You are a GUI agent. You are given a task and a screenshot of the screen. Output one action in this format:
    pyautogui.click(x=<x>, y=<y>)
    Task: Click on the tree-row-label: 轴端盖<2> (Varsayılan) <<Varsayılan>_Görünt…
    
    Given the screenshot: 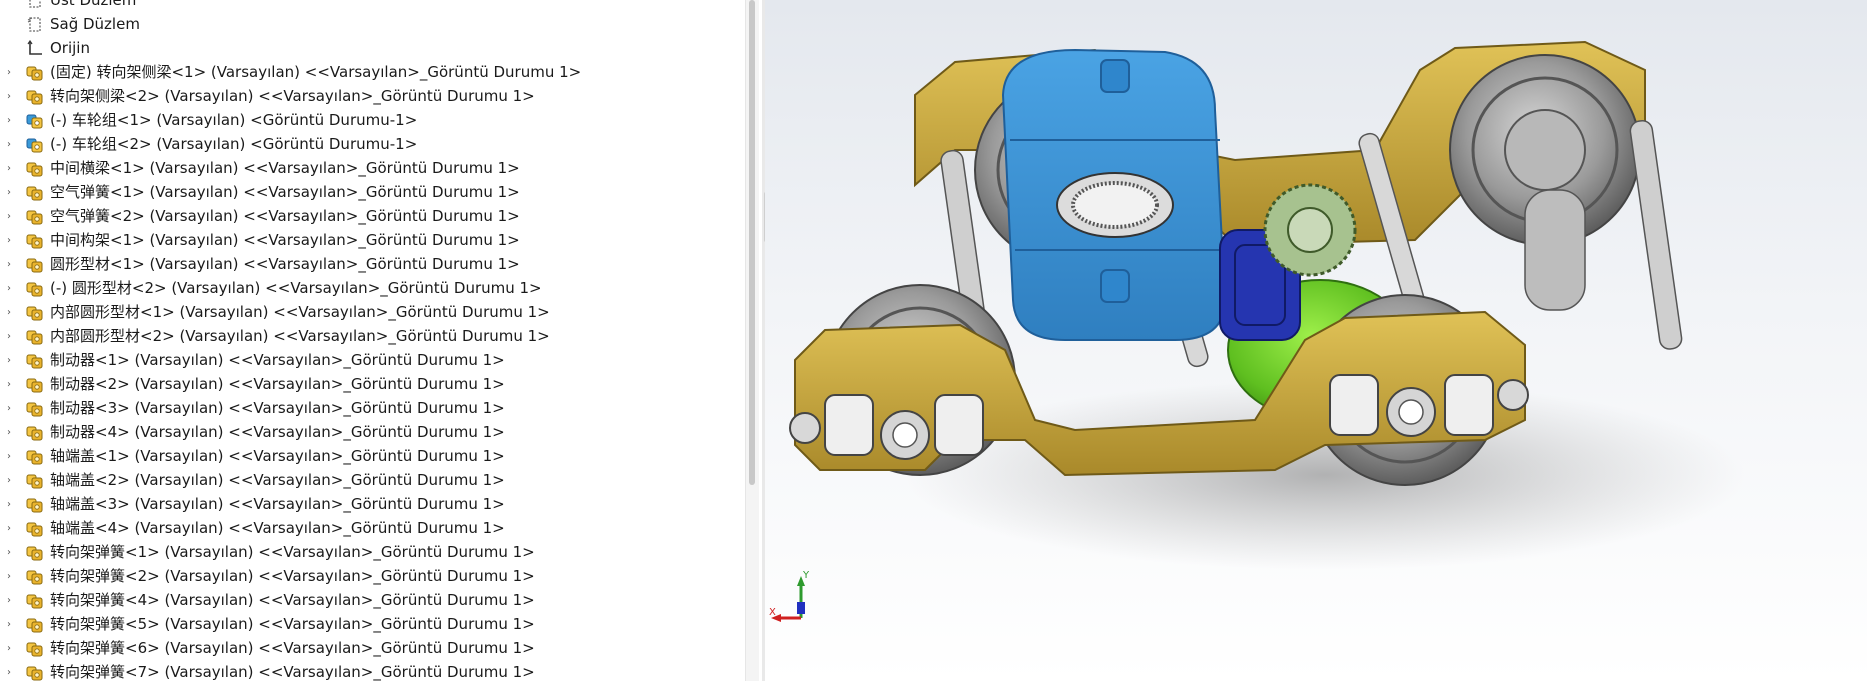 What is the action you would take?
    pyautogui.click(x=277, y=480)
    